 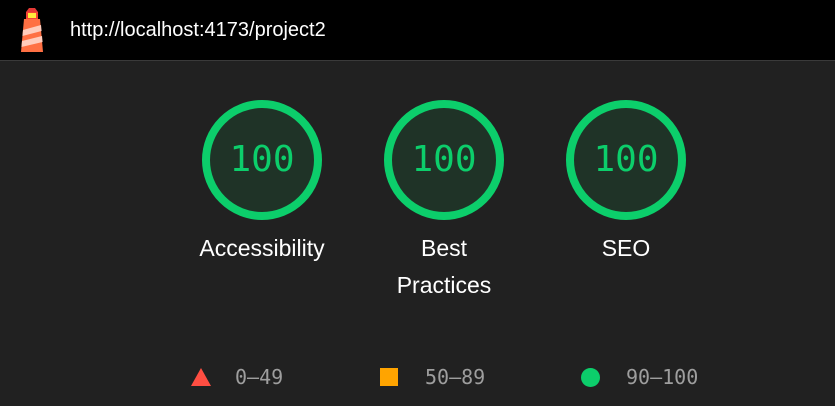 I want to click on gauge-best-practices: 100 Best Practices, so click(x=444, y=201).